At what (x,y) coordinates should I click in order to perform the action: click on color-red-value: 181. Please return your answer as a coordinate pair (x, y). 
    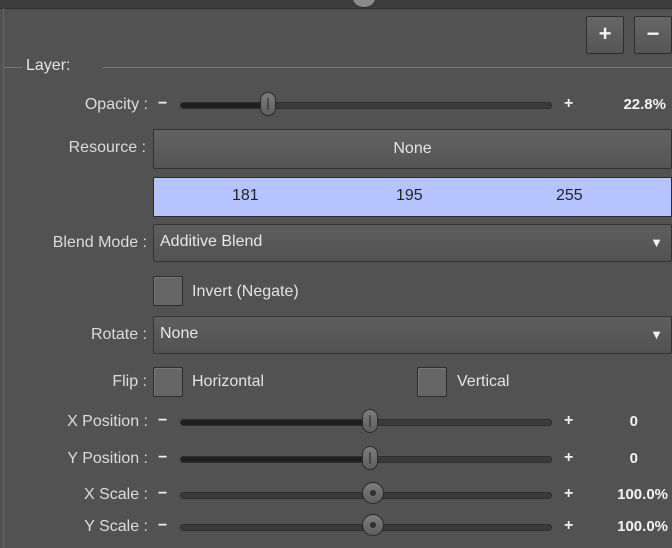
    Looking at the image, I should click on (245, 195).